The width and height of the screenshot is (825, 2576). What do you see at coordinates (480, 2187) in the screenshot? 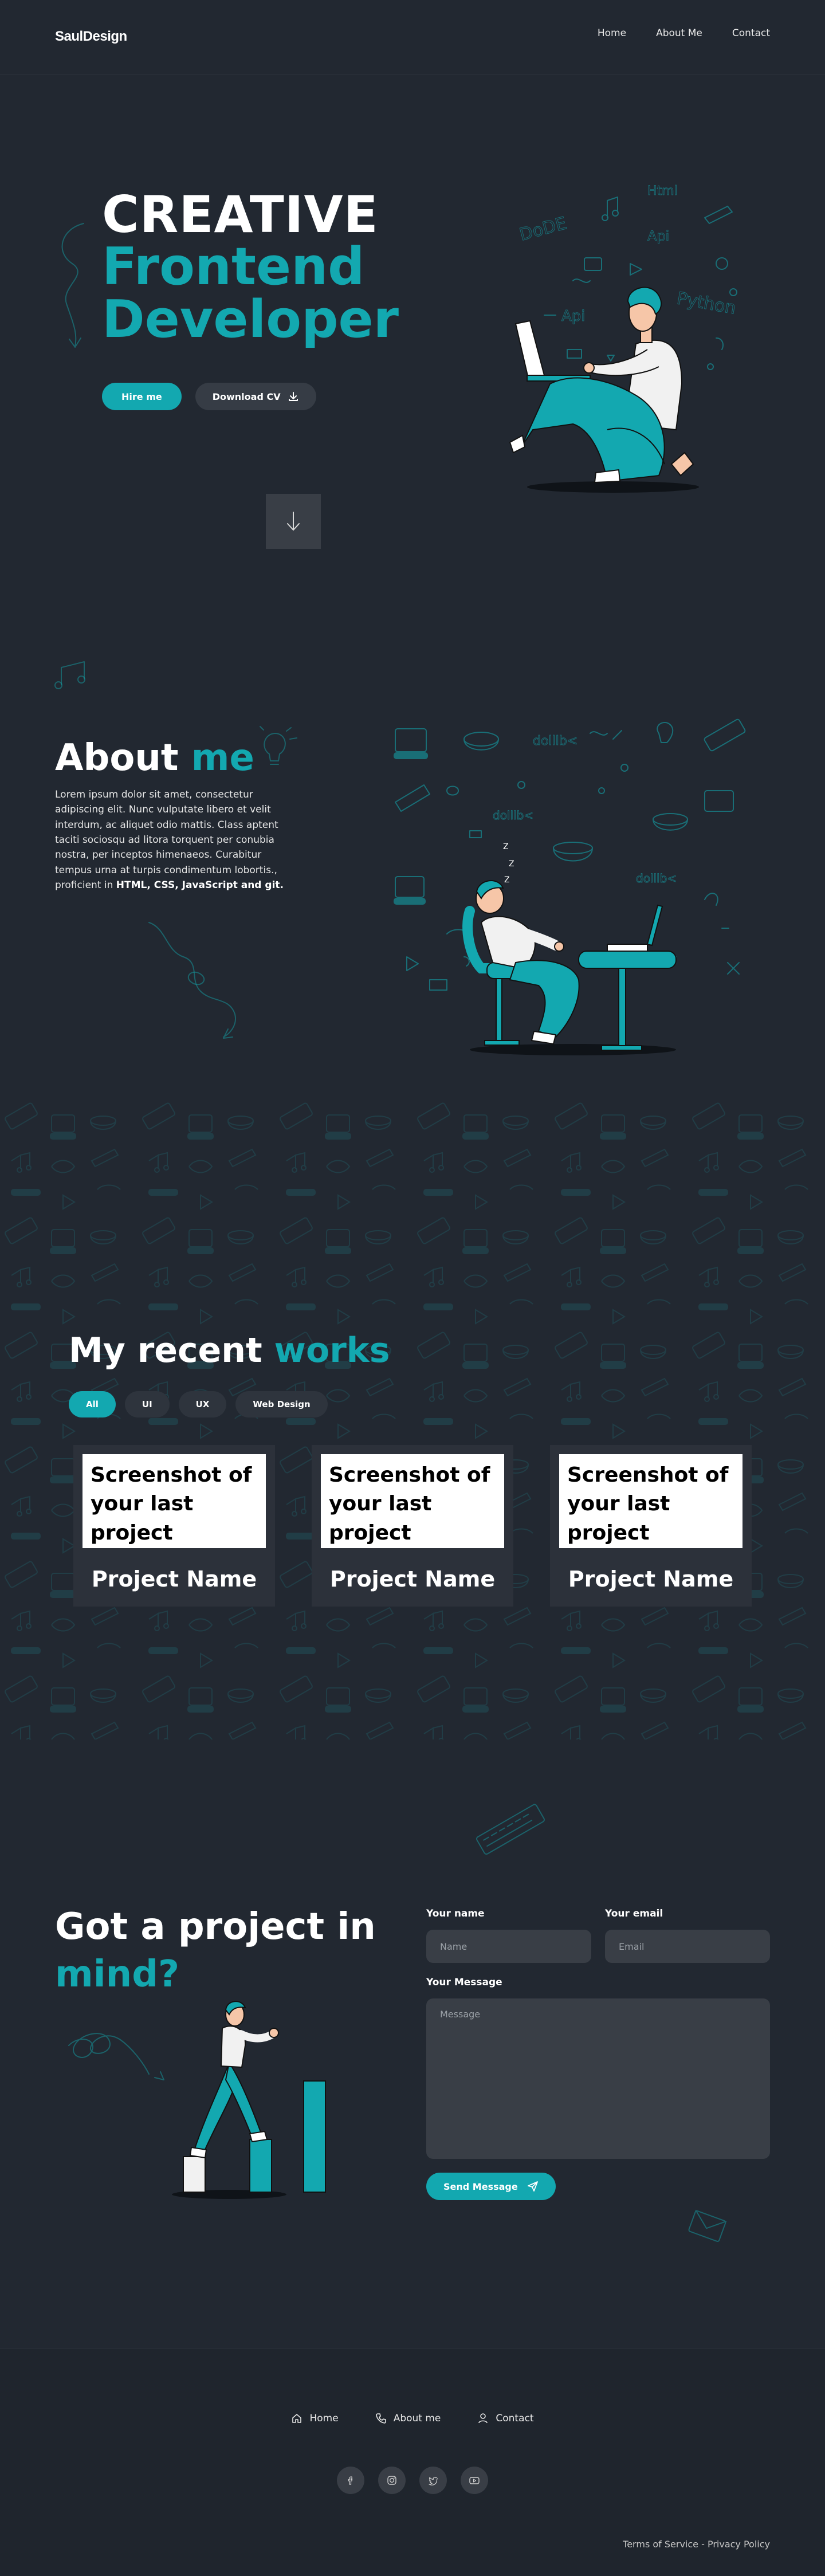
I see `send-message-label: Send Message` at bounding box center [480, 2187].